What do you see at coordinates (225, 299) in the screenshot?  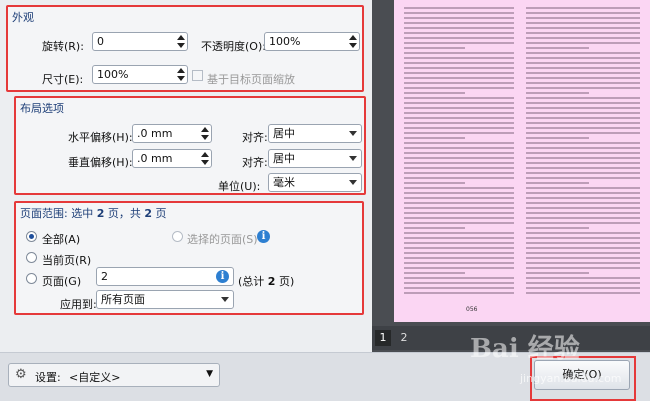 I see `chevron-down-icon` at bounding box center [225, 299].